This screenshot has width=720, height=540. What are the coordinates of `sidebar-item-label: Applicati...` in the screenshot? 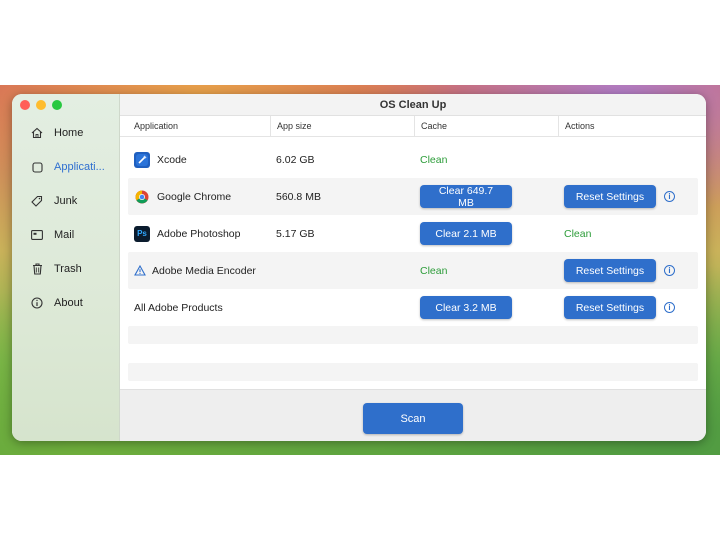 It's located at (79, 167).